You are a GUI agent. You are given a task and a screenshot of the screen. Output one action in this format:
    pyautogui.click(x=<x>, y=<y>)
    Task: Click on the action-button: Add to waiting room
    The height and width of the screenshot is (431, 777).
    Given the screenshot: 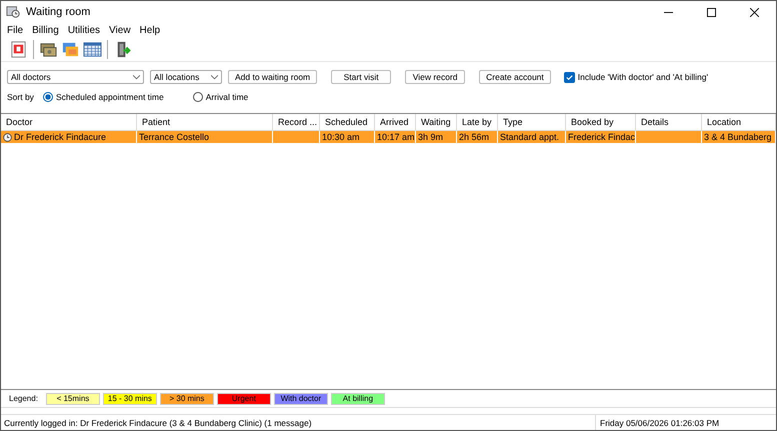 What is the action you would take?
    pyautogui.click(x=273, y=77)
    